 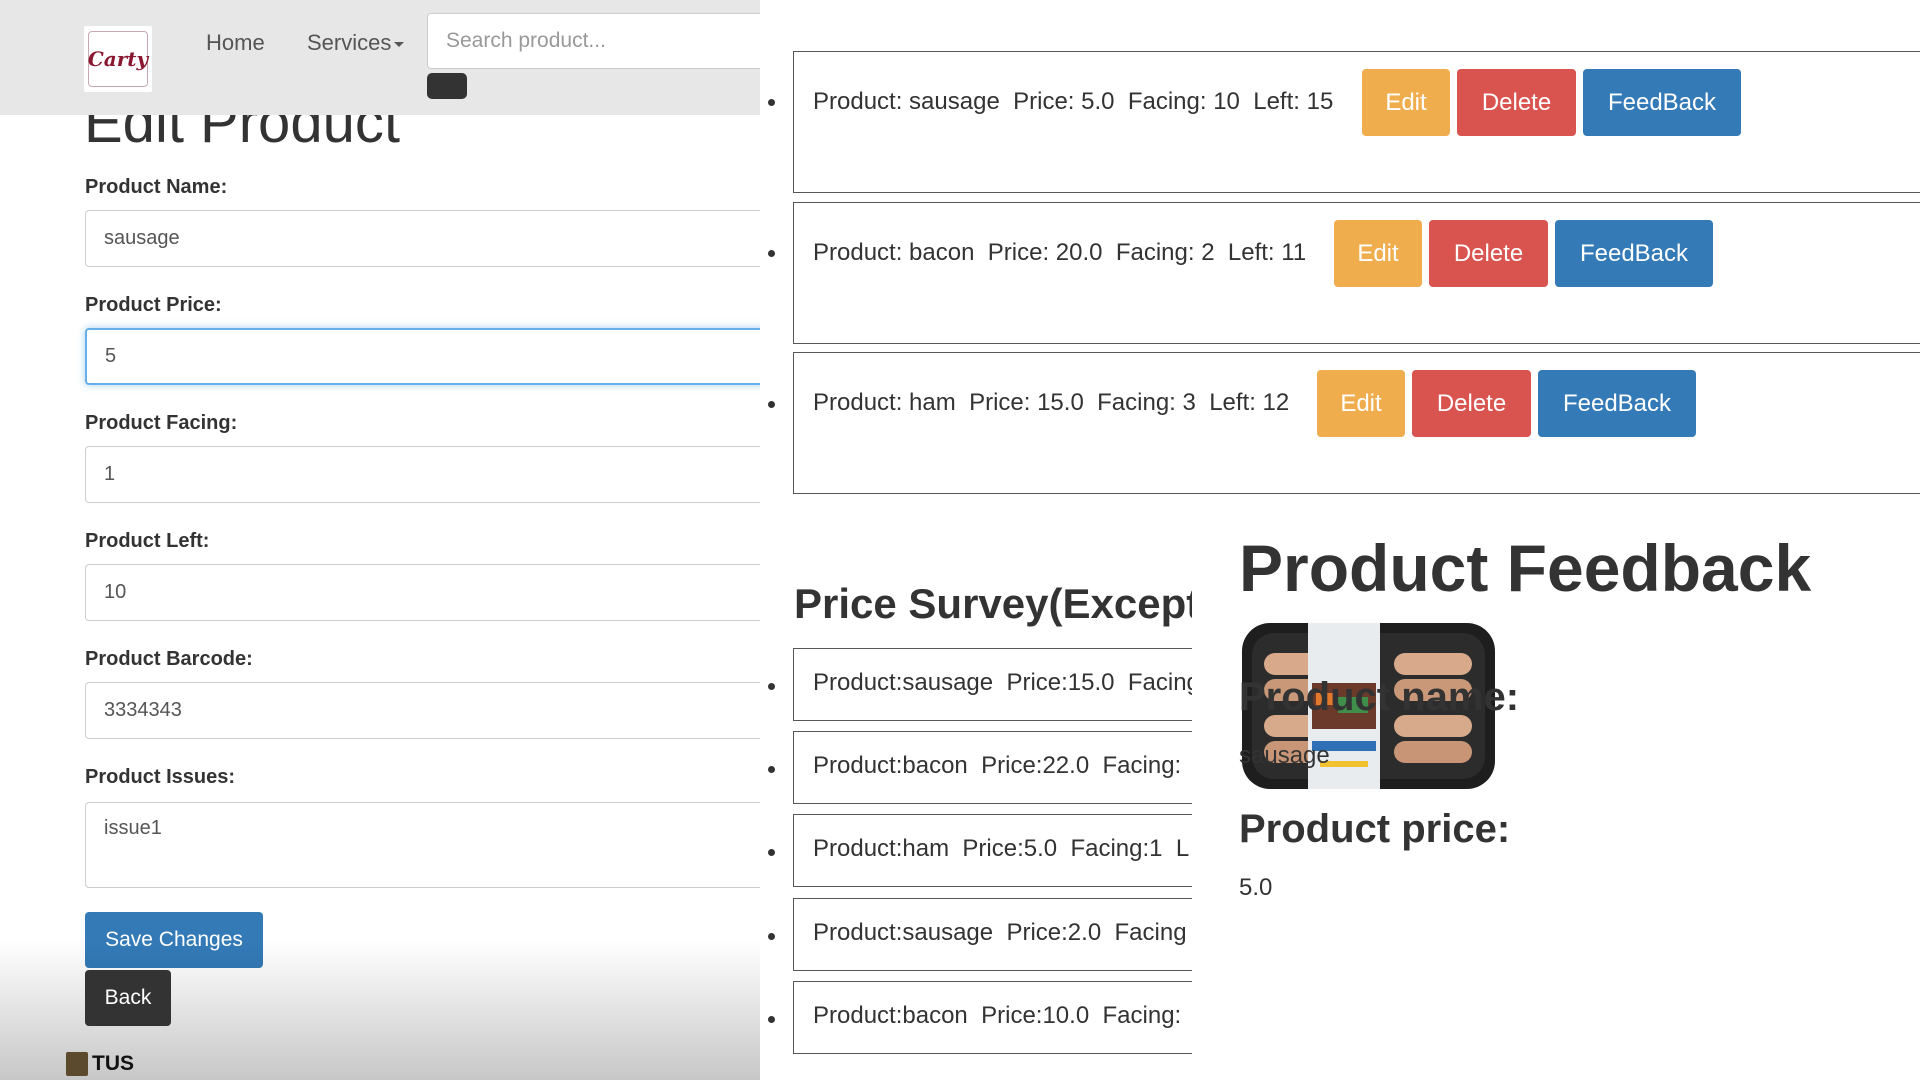 What do you see at coordinates (147, 541) in the screenshot?
I see `product-left-label: Product Left:` at bounding box center [147, 541].